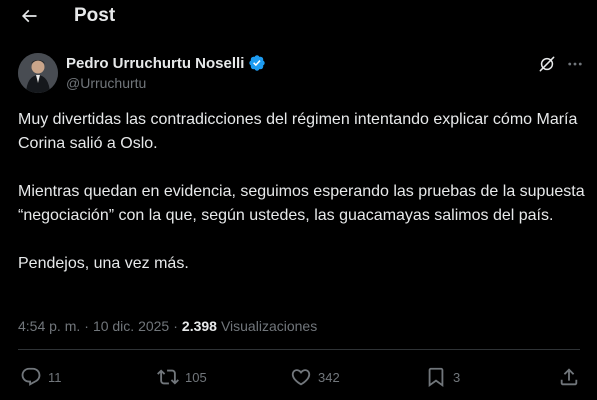  I want to click on repost-count: 105, so click(196, 377).